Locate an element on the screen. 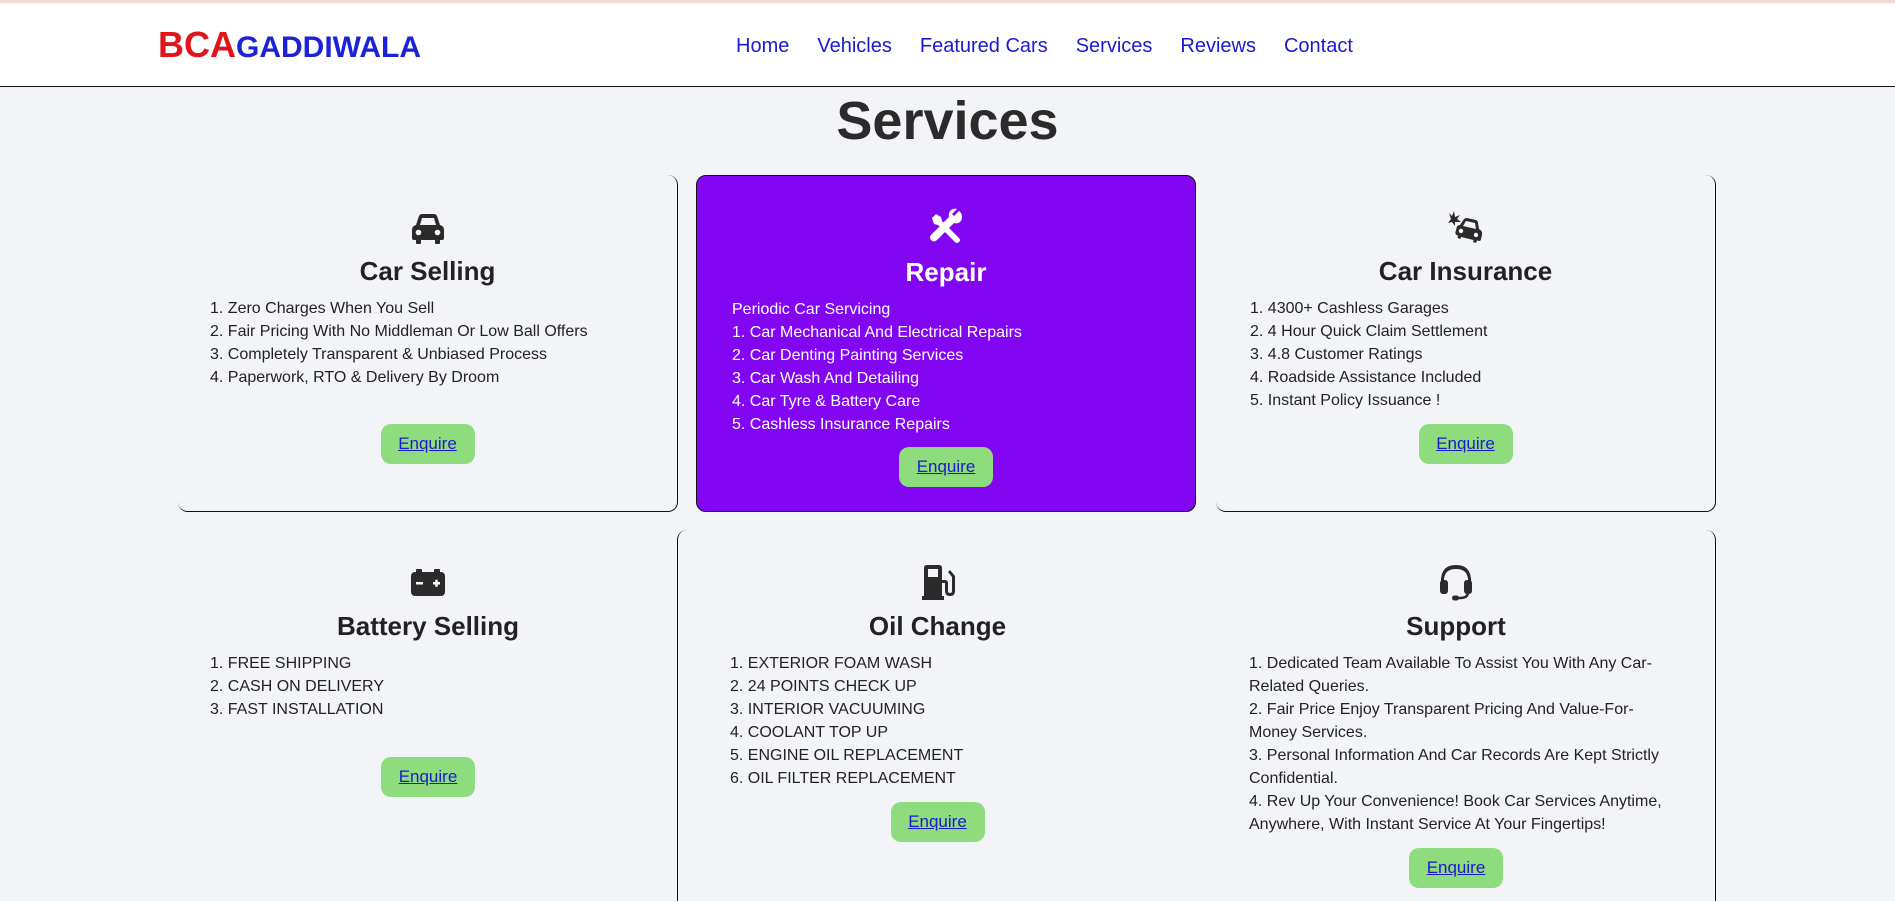 This screenshot has width=1895, height=901. nav-vehicles-link: Vehicles is located at coordinates (854, 46).